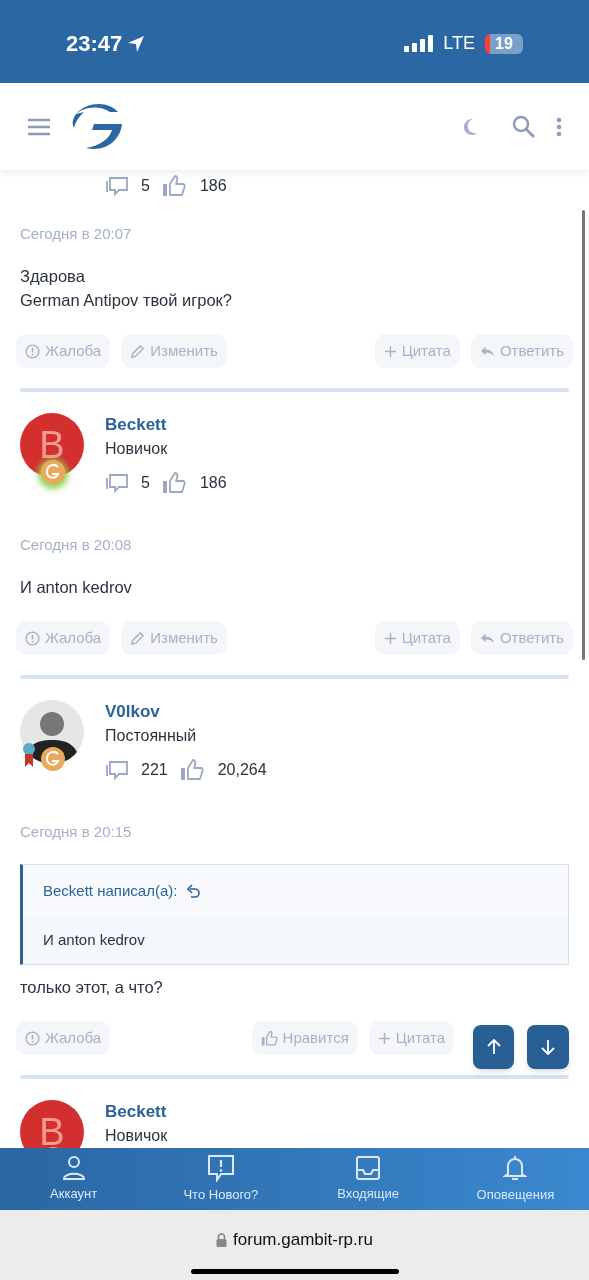  What do you see at coordinates (515, 1167) in the screenshot?
I see `bell-icon` at bounding box center [515, 1167].